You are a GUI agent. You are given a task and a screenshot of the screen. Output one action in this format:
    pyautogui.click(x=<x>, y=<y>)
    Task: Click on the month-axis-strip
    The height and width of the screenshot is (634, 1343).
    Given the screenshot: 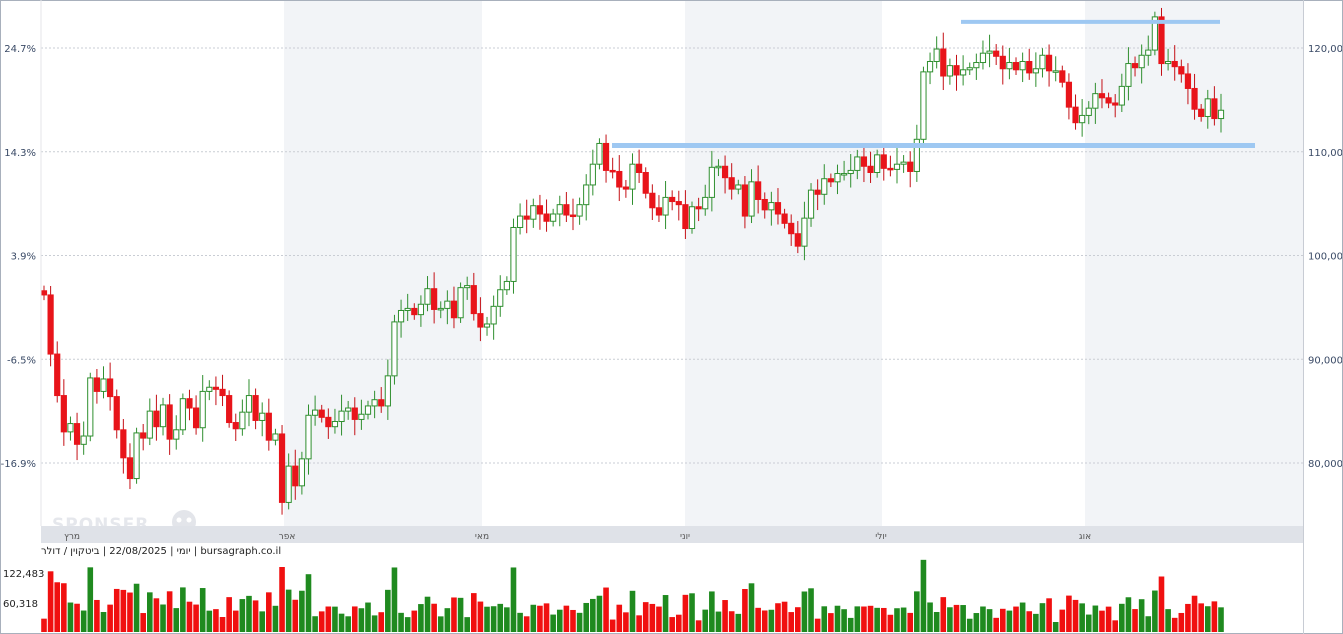 What is the action you would take?
    pyautogui.click(x=672, y=534)
    